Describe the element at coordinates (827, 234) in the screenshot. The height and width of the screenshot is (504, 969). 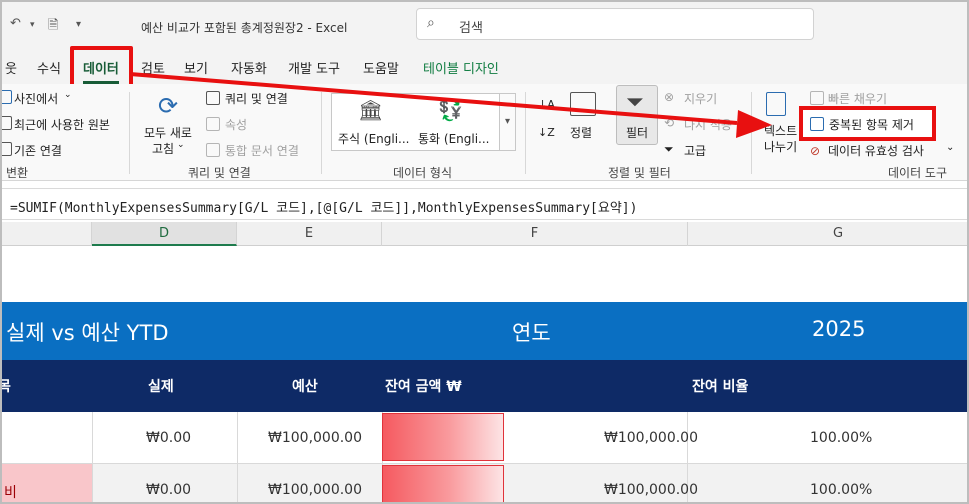
I see `column-header-g: G` at that location.